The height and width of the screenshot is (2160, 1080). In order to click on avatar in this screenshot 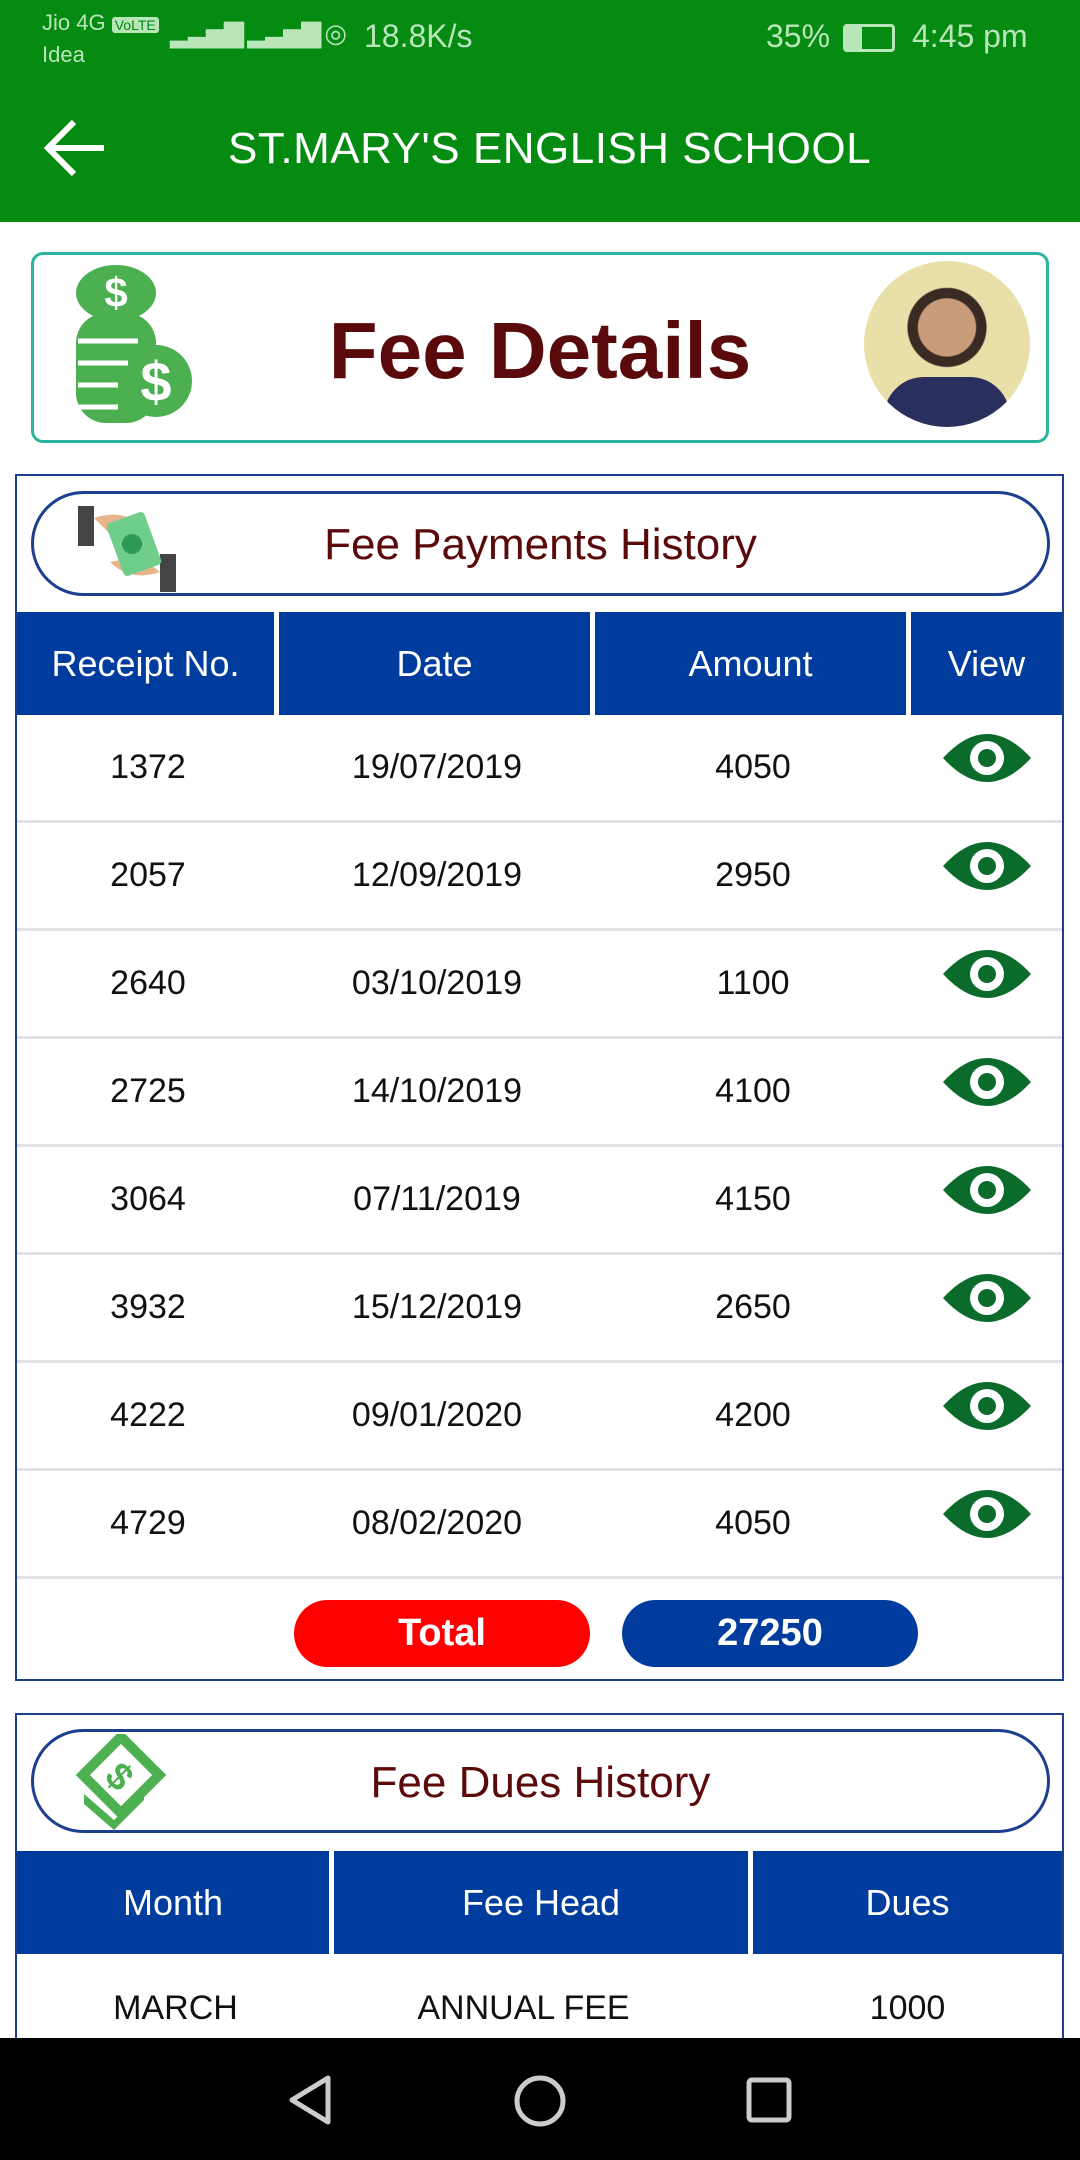, I will do `click(947, 344)`.